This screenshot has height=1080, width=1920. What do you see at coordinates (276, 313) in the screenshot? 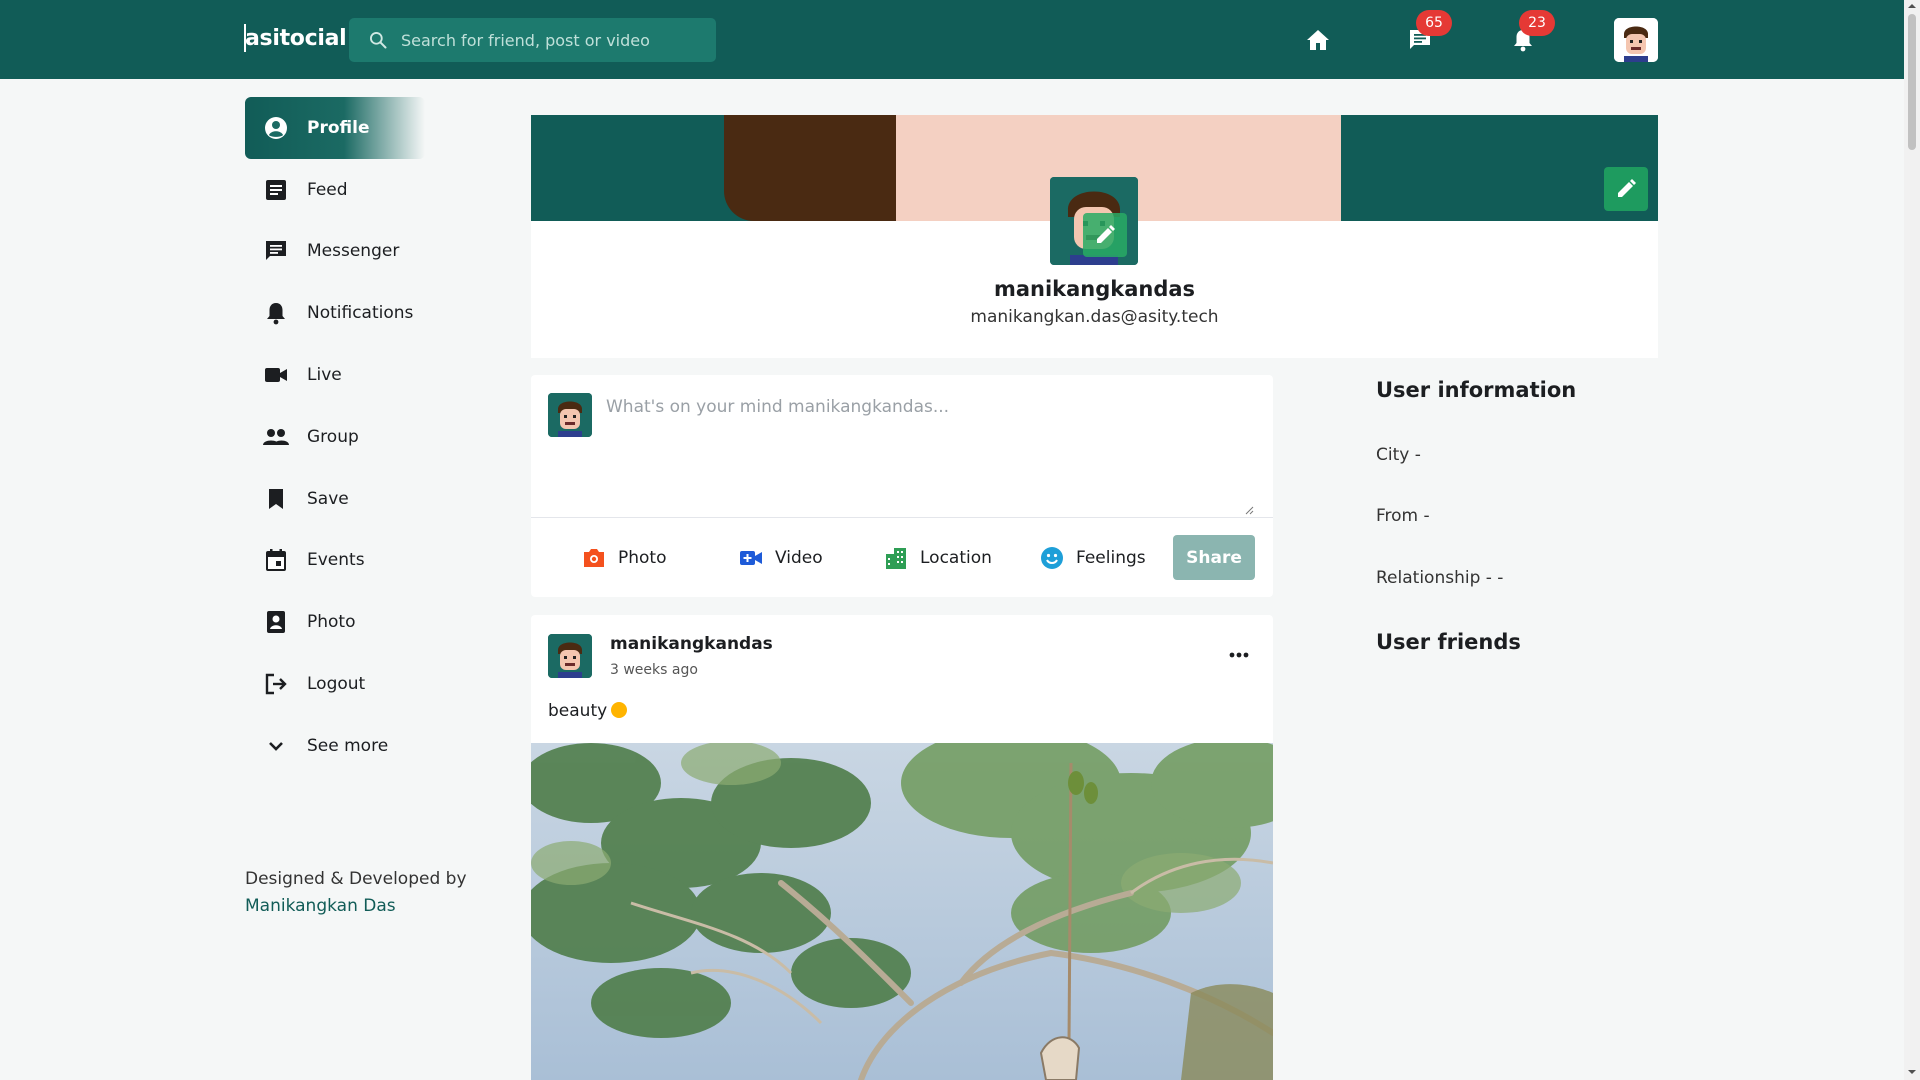
I see `bell-icon` at bounding box center [276, 313].